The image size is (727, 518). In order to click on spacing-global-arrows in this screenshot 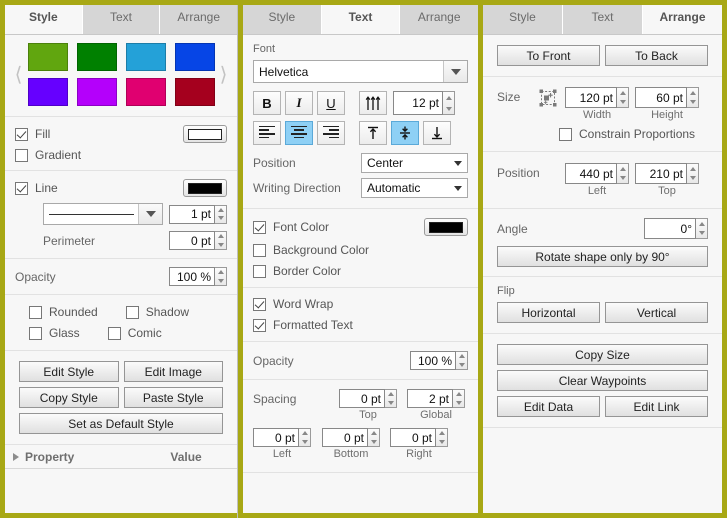, I will do `click(459, 398)`.